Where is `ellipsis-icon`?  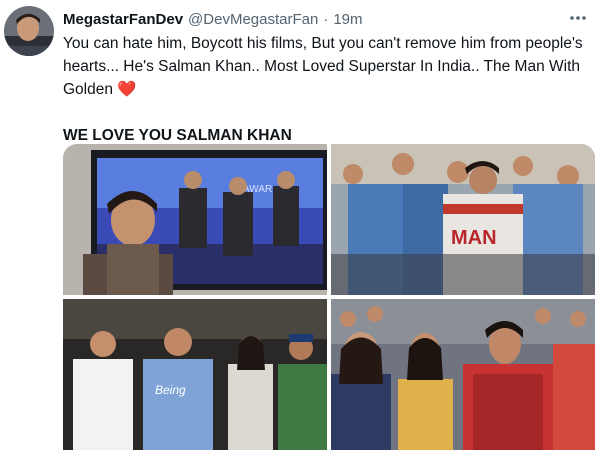 ellipsis-icon is located at coordinates (578, 18).